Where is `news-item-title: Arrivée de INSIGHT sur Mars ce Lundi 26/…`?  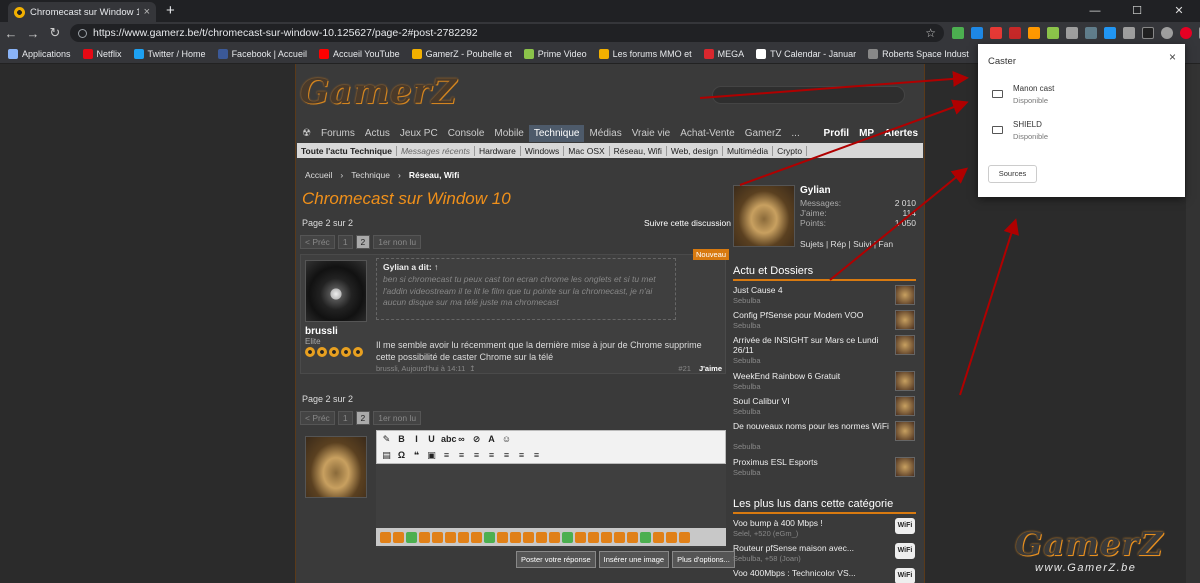
news-item-title: Arrivée de INSIGHT sur Mars ce Lundi 26/… is located at coordinates (813, 345).